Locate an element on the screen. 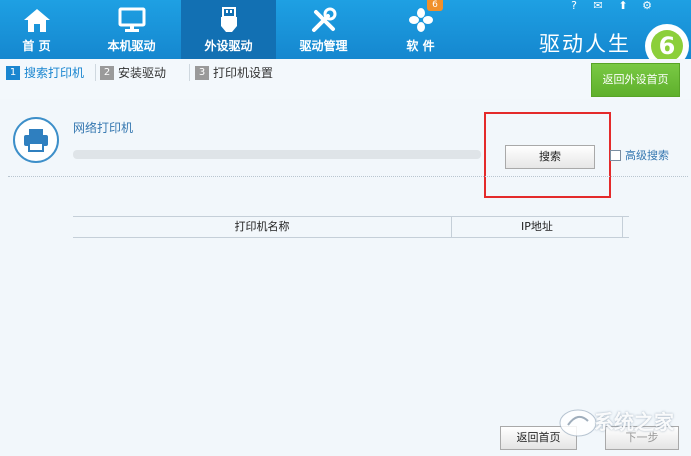 Image resolution: width=691 pixels, height=456 pixels. search-progress-bar is located at coordinates (277, 154).